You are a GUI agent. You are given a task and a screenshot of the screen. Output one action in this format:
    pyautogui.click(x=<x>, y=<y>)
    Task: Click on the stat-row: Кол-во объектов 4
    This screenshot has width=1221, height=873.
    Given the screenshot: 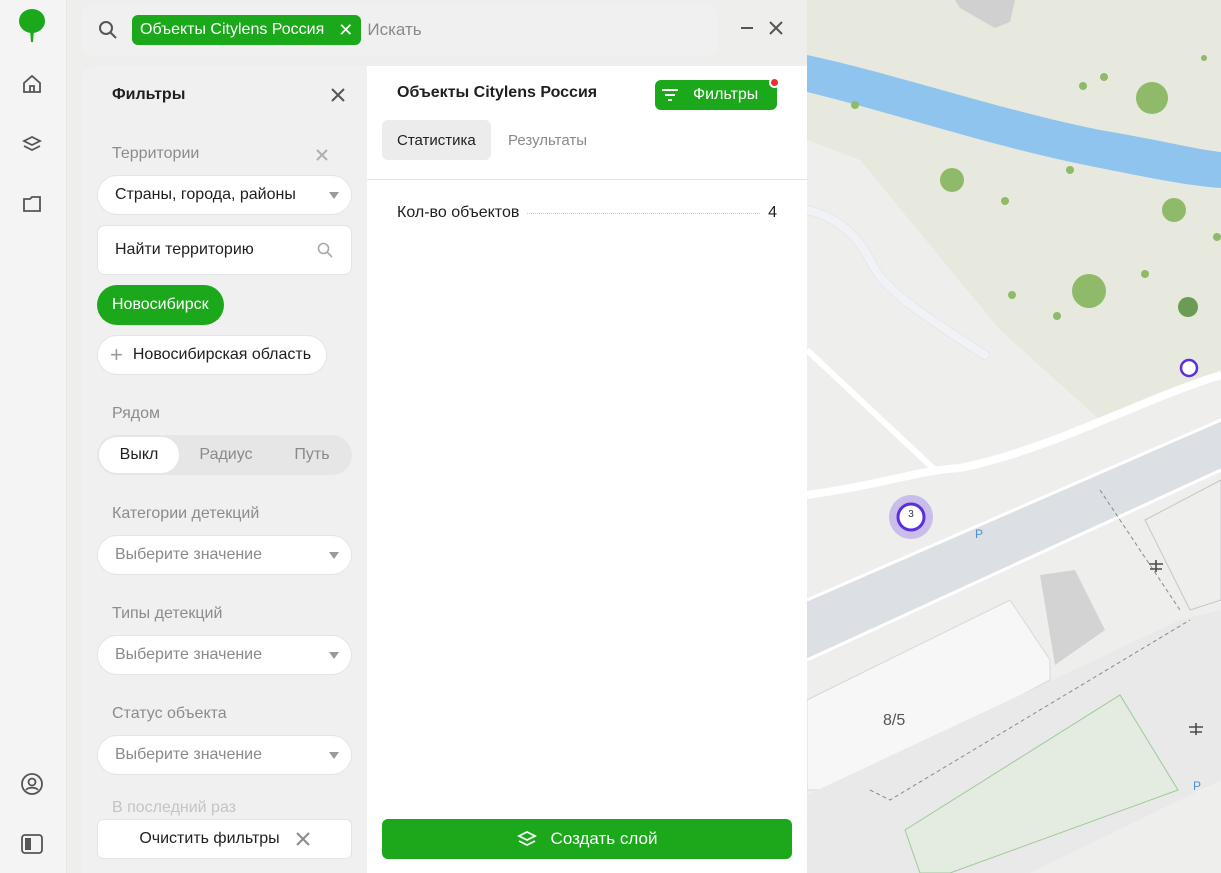 What is the action you would take?
    pyautogui.click(x=587, y=213)
    